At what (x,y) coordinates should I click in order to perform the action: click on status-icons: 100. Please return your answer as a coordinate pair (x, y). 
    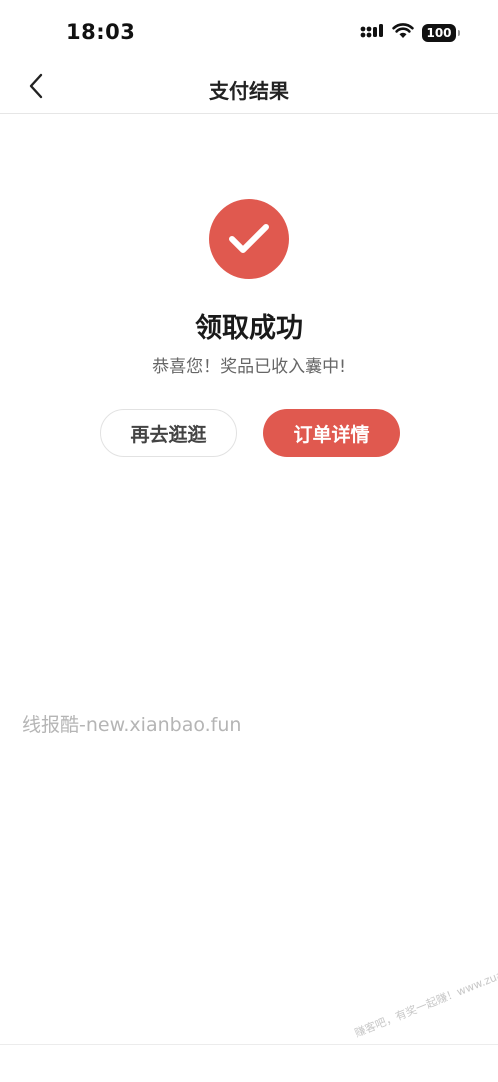
    Looking at the image, I should click on (410, 33).